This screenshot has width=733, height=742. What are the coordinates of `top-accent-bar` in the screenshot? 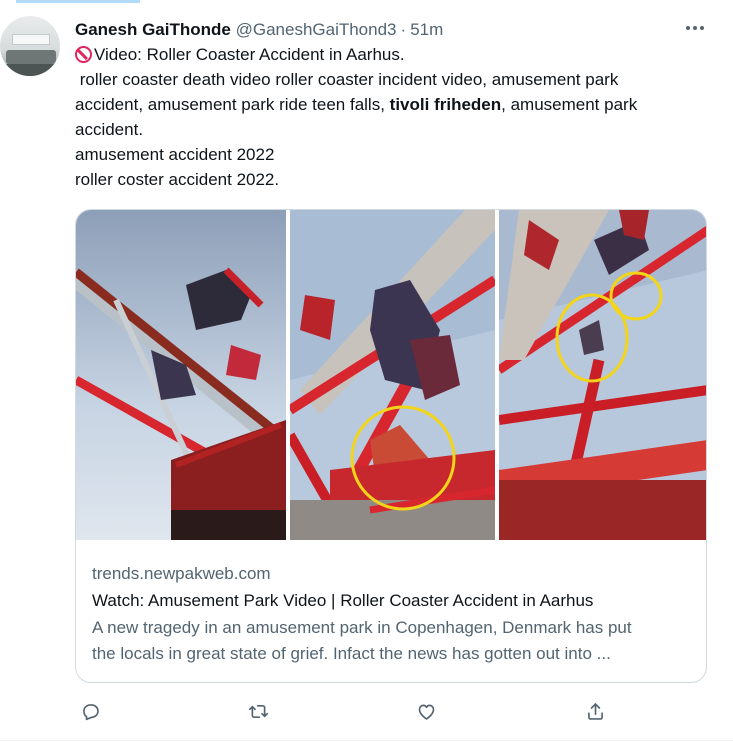 It's located at (78, 1).